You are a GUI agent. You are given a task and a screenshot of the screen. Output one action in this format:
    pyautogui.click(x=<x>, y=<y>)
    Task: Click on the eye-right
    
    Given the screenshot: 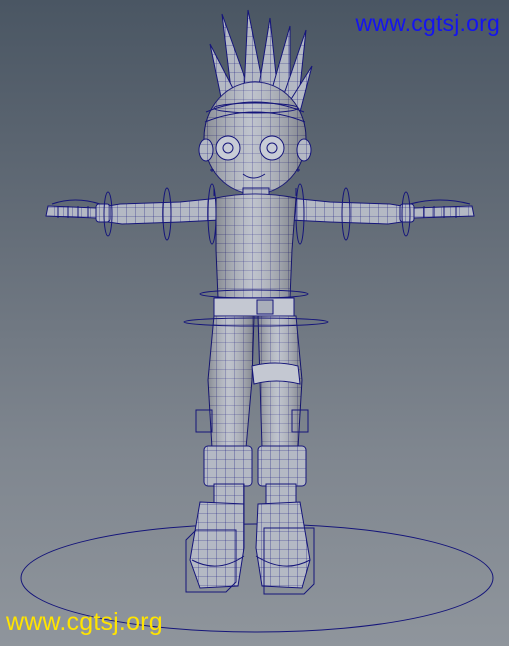 What is the action you would take?
    pyautogui.click(x=272, y=148)
    